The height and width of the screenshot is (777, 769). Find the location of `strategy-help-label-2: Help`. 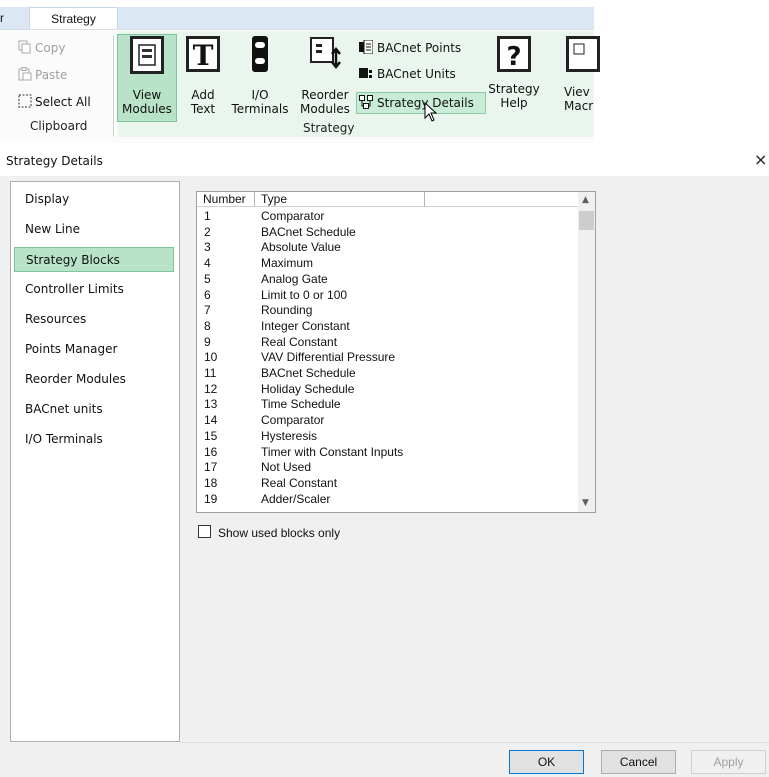

strategy-help-label-2: Help is located at coordinates (514, 103).